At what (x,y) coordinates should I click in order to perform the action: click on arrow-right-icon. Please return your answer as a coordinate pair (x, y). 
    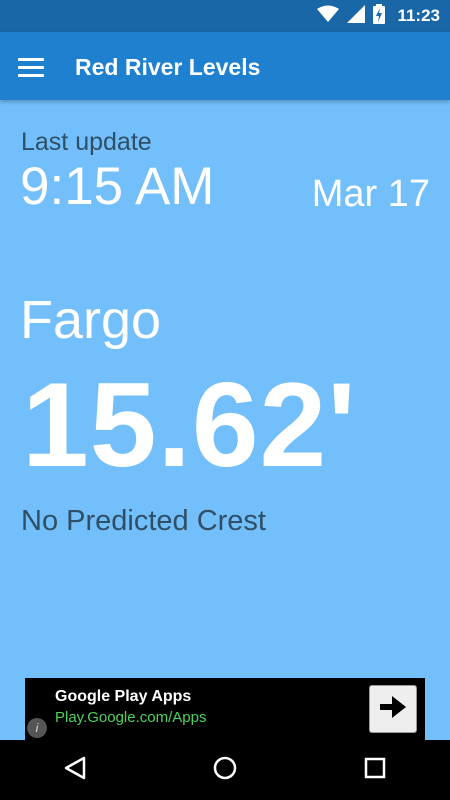
    Looking at the image, I should click on (393, 709).